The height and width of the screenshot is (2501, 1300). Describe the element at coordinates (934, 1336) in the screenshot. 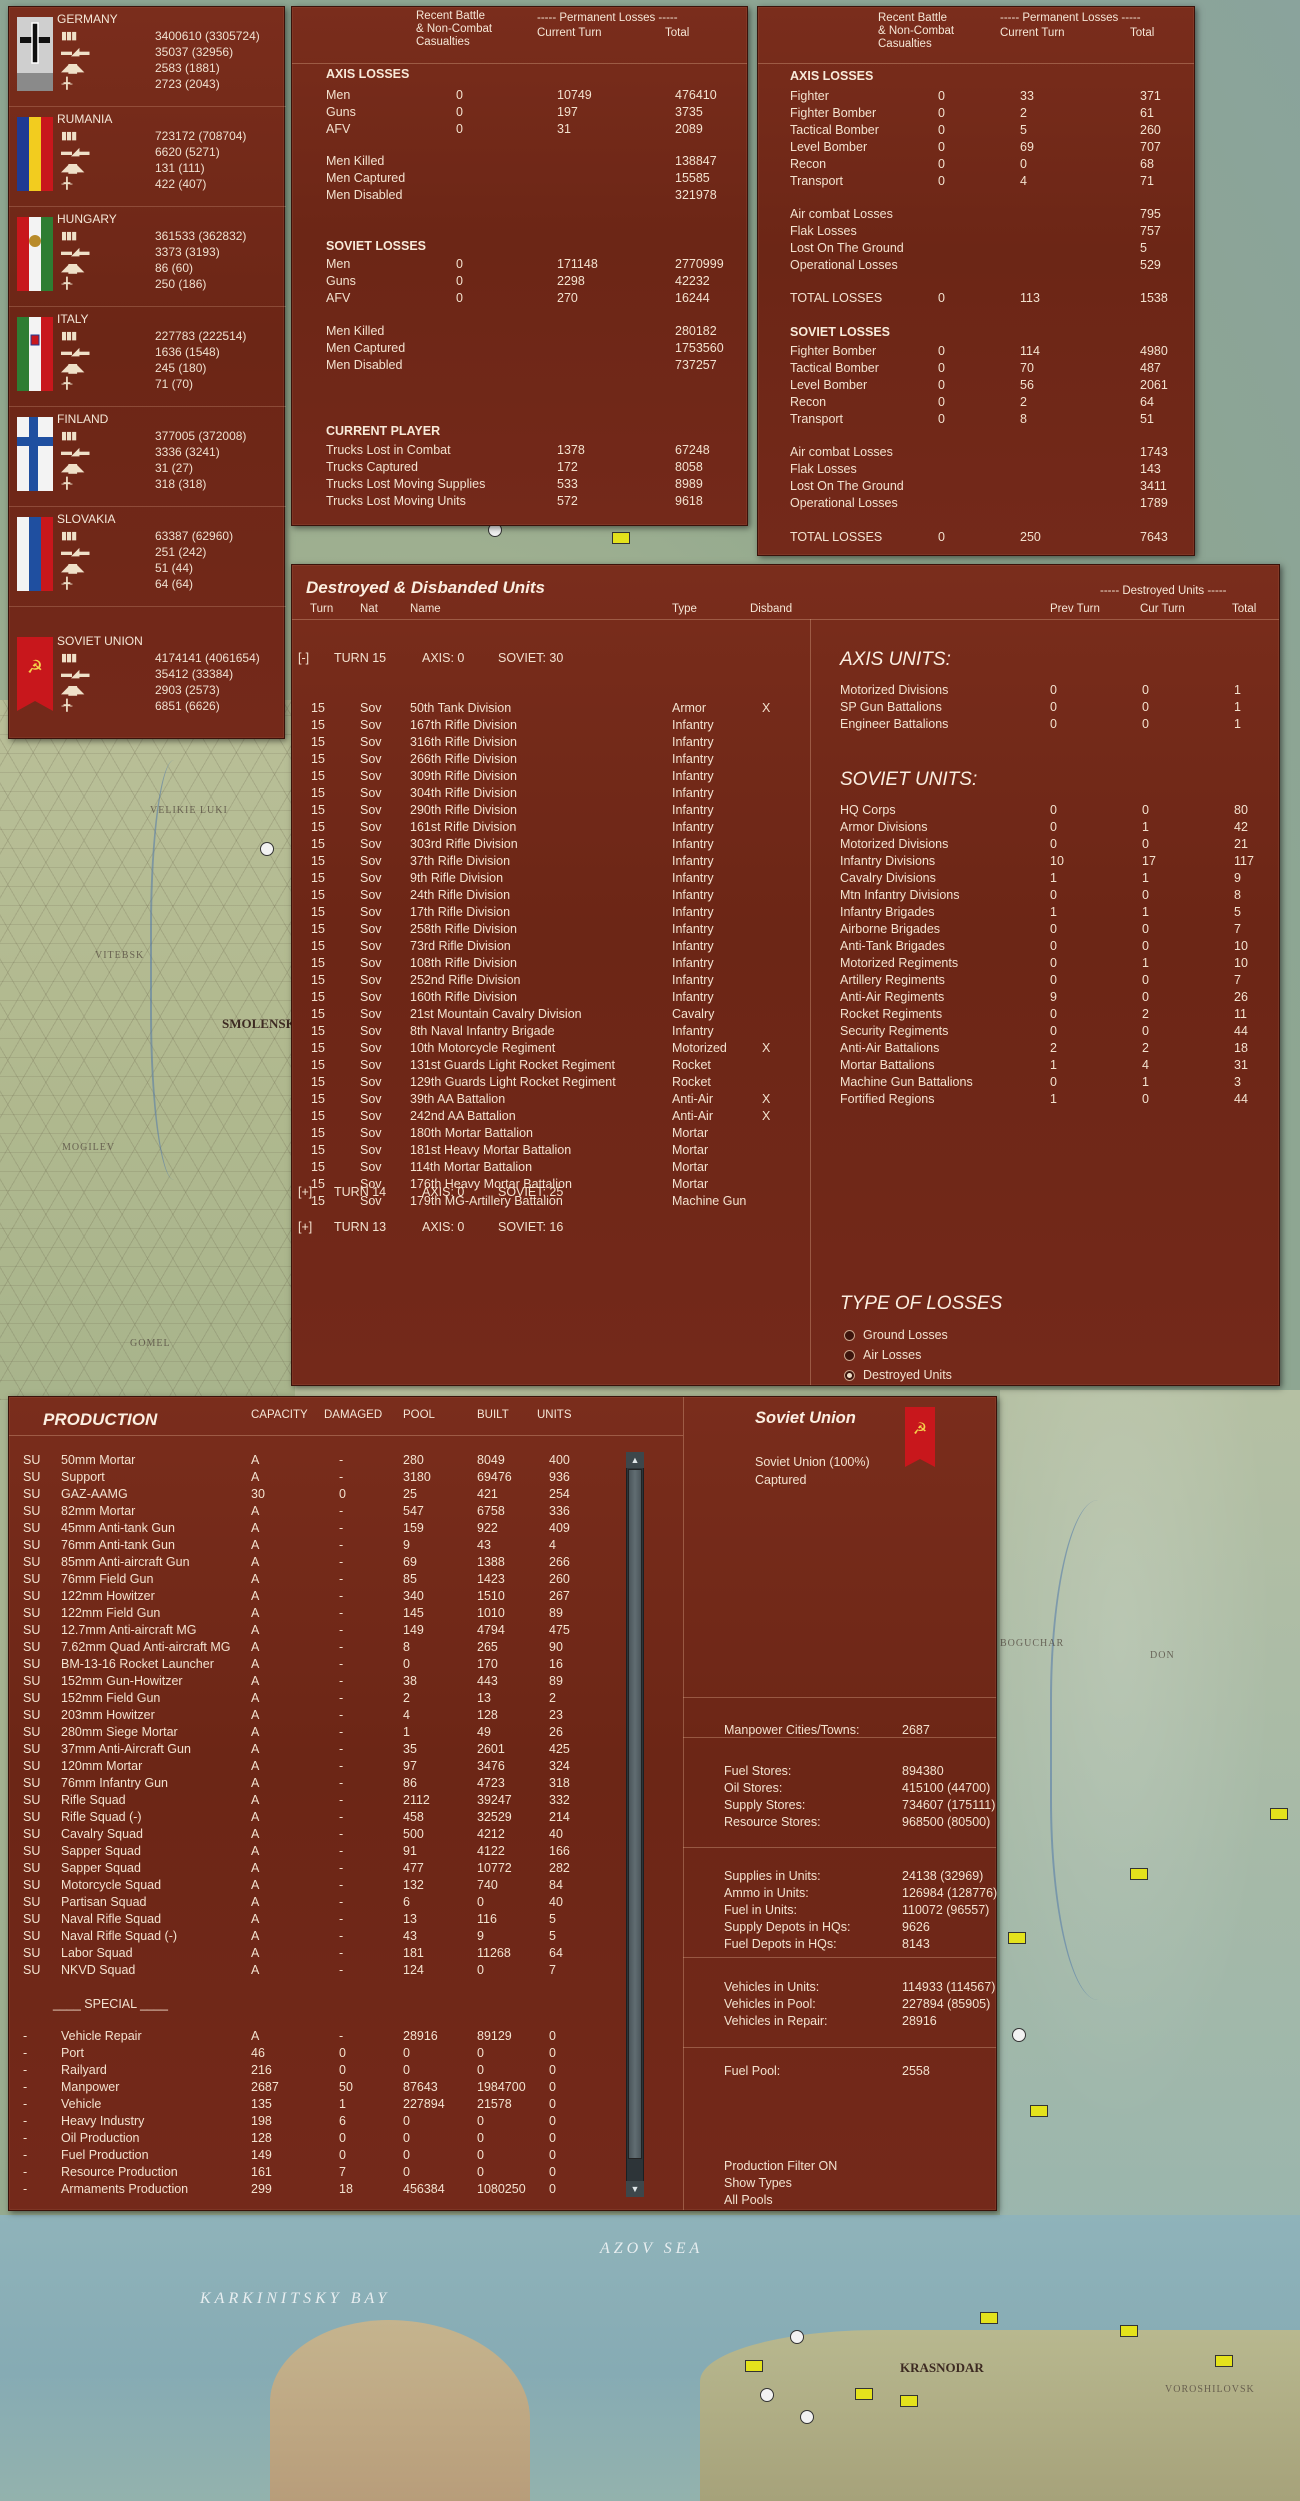

I see `loss-type-option: Ground Losses` at that location.